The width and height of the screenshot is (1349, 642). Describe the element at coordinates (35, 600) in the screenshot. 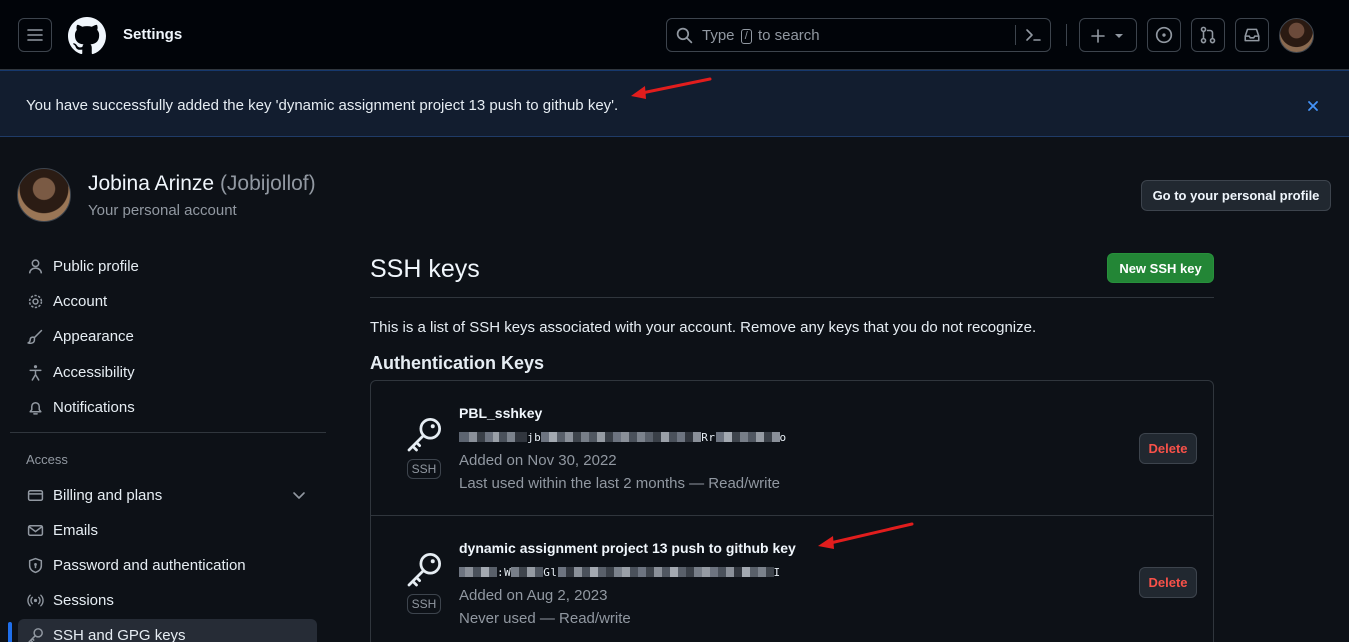

I see `broadcast-icon` at that location.